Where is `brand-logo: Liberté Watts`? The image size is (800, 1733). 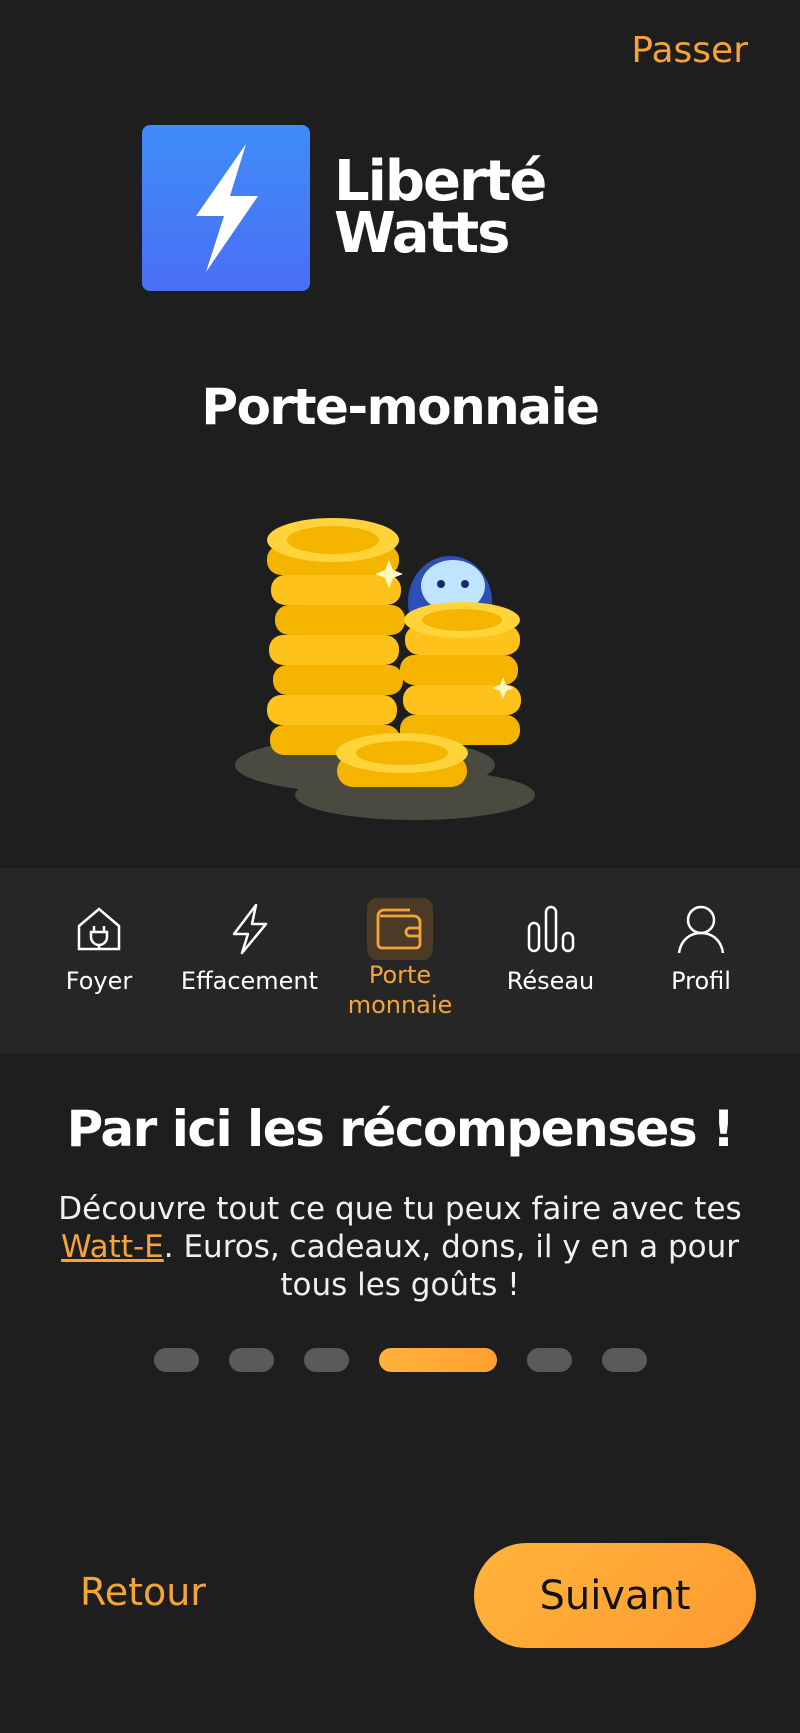
brand-logo: Liberté Watts is located at coordinates (344, 208).